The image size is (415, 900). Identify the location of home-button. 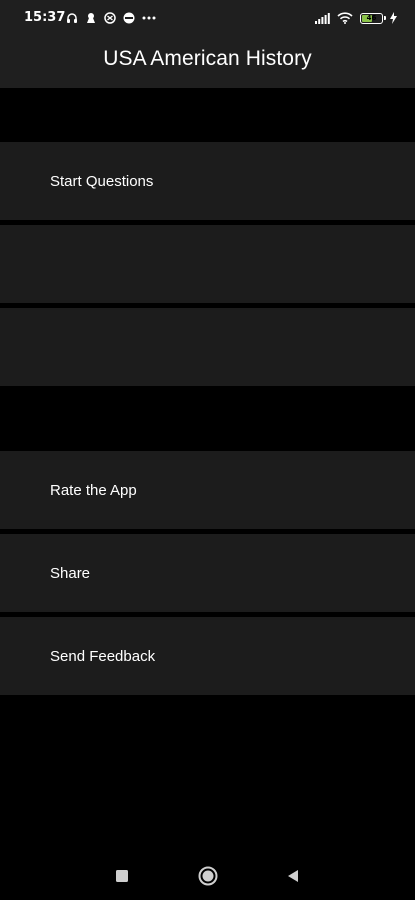
(208, 876).